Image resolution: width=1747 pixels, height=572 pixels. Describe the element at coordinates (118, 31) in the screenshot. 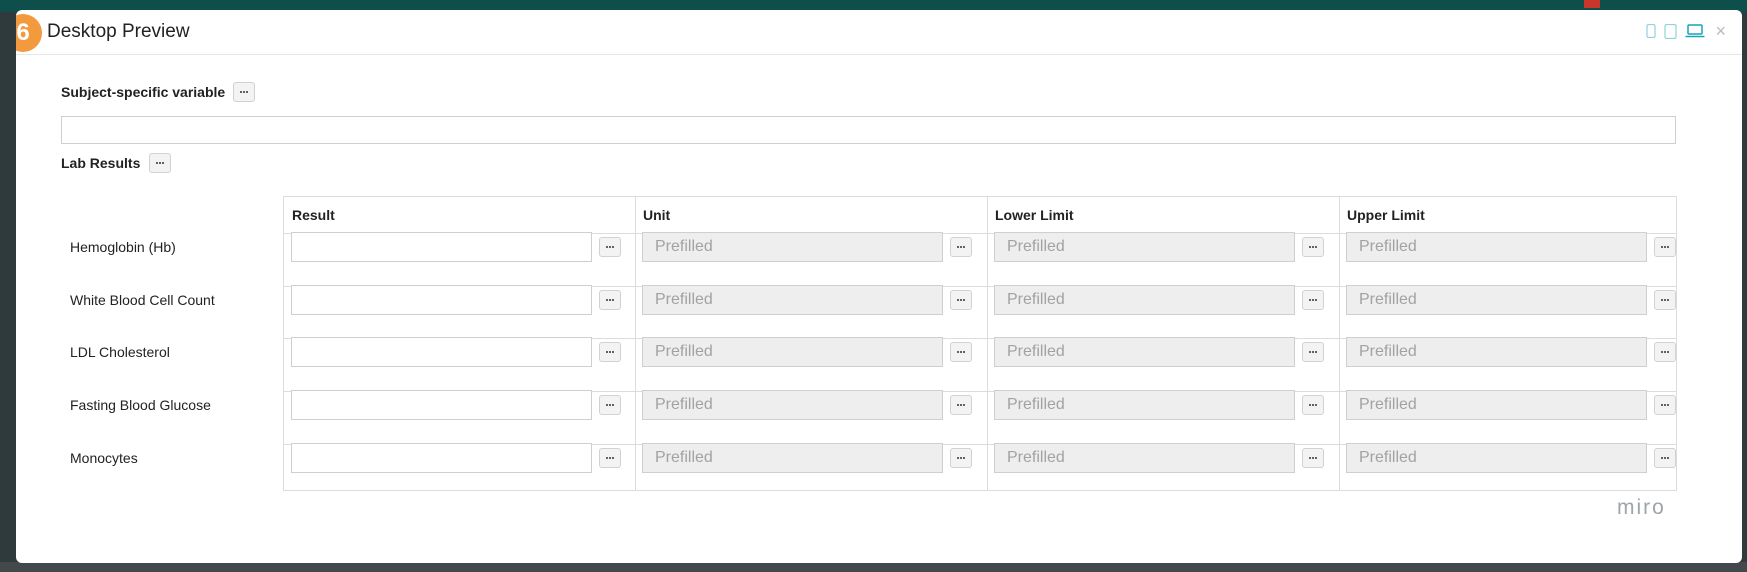

I see `modal-title: Desktop Preview` at that location.